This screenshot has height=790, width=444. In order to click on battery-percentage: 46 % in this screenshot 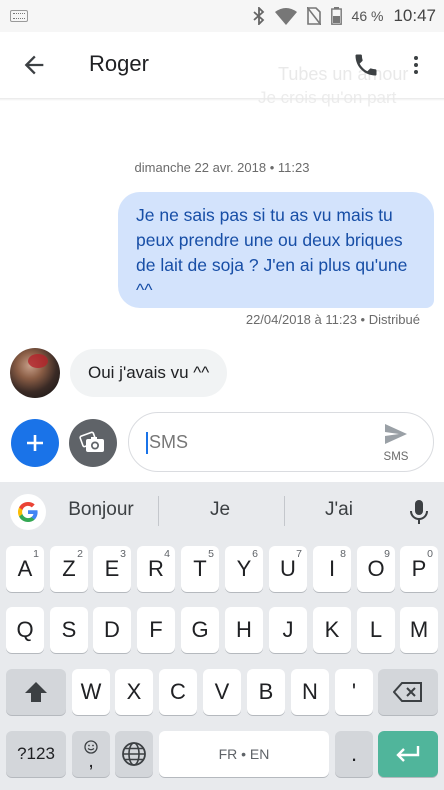, I will do `click(367, 16)`.